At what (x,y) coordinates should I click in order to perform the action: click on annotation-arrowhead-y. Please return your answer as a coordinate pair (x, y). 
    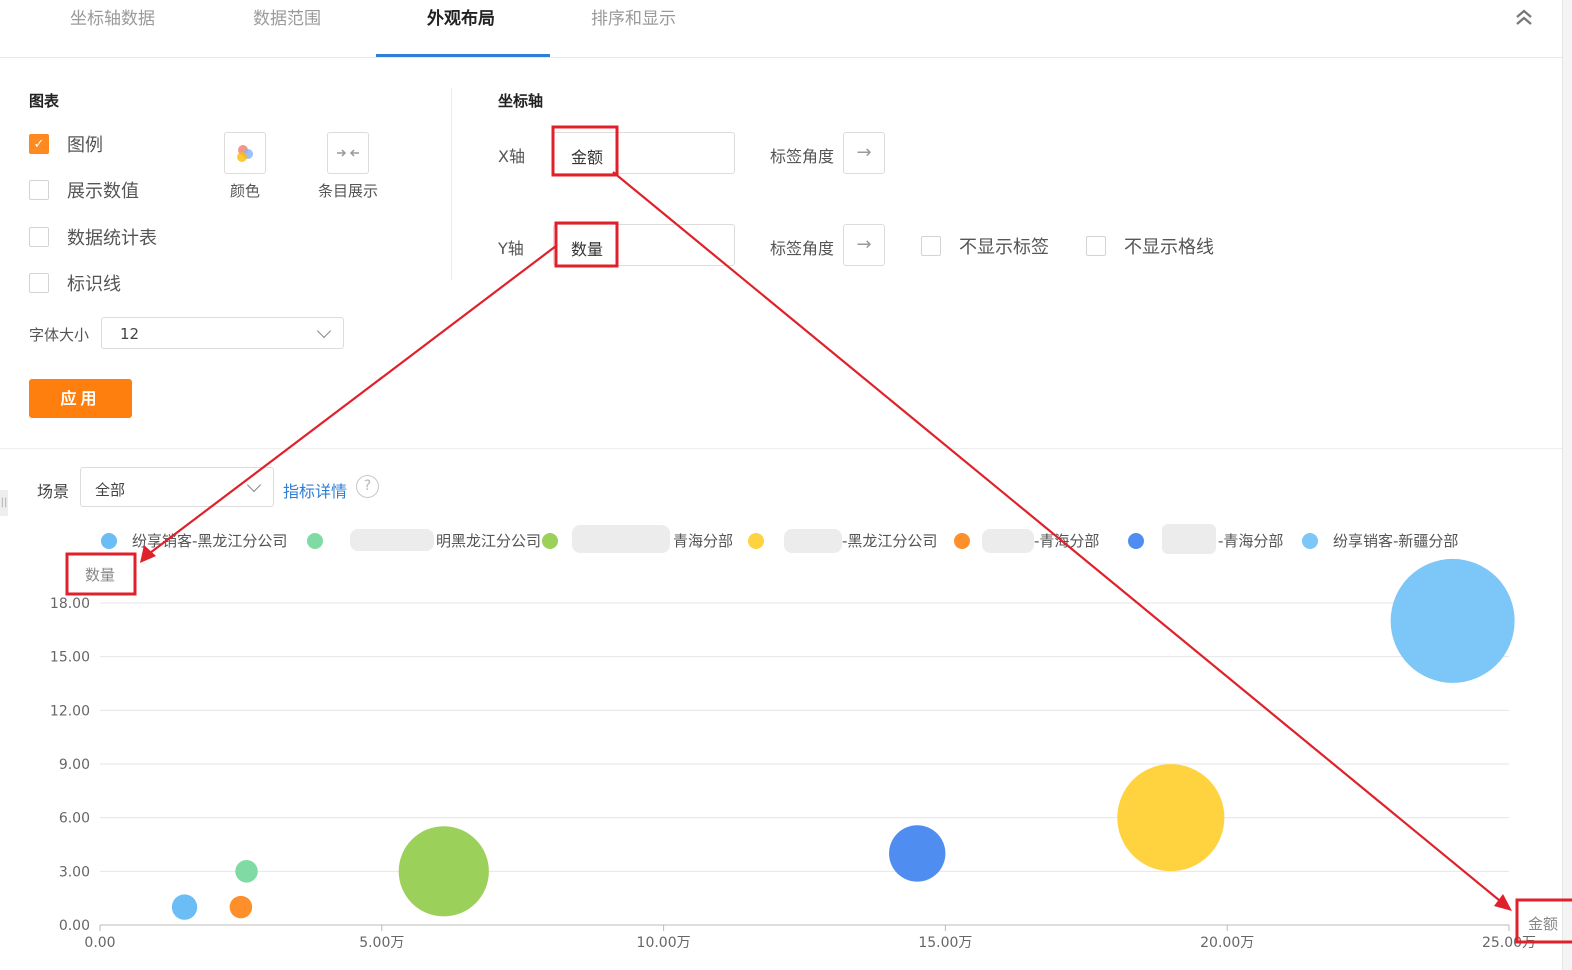
    Looking at the image, I should click on (148, 554).